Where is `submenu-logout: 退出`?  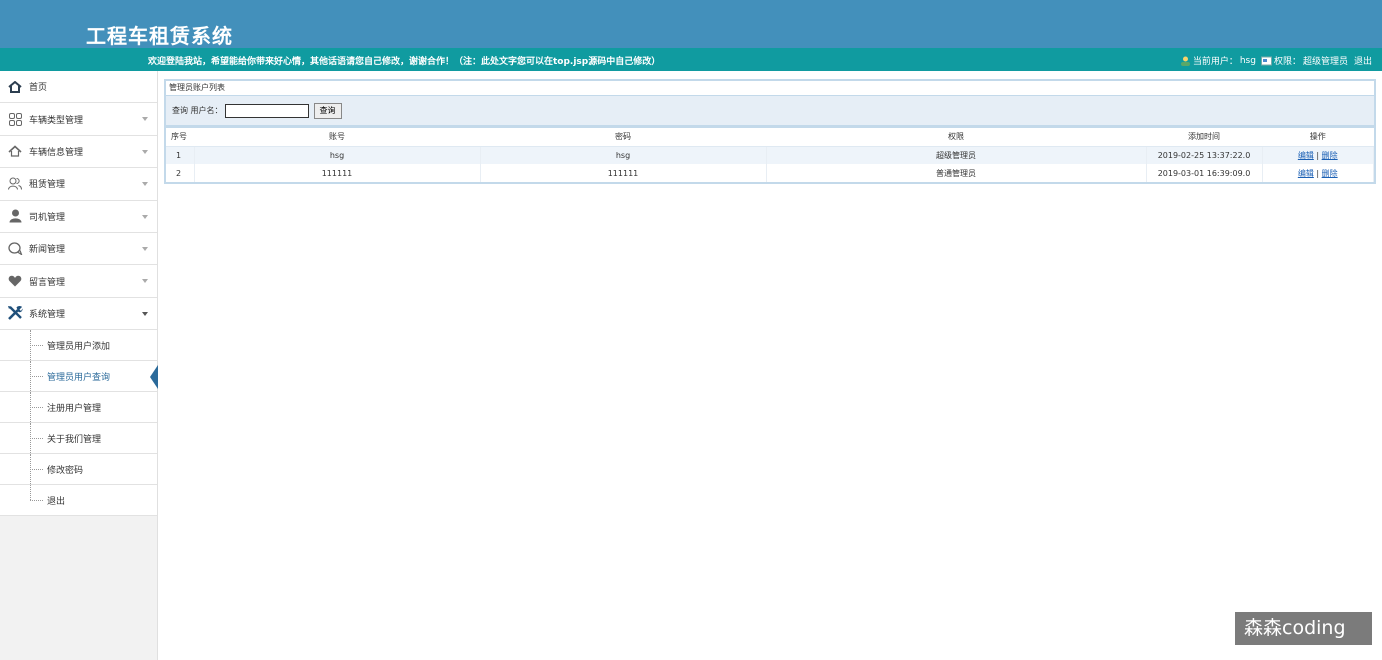 submenu-logout: 退出 is located at coordinates (78, 501).